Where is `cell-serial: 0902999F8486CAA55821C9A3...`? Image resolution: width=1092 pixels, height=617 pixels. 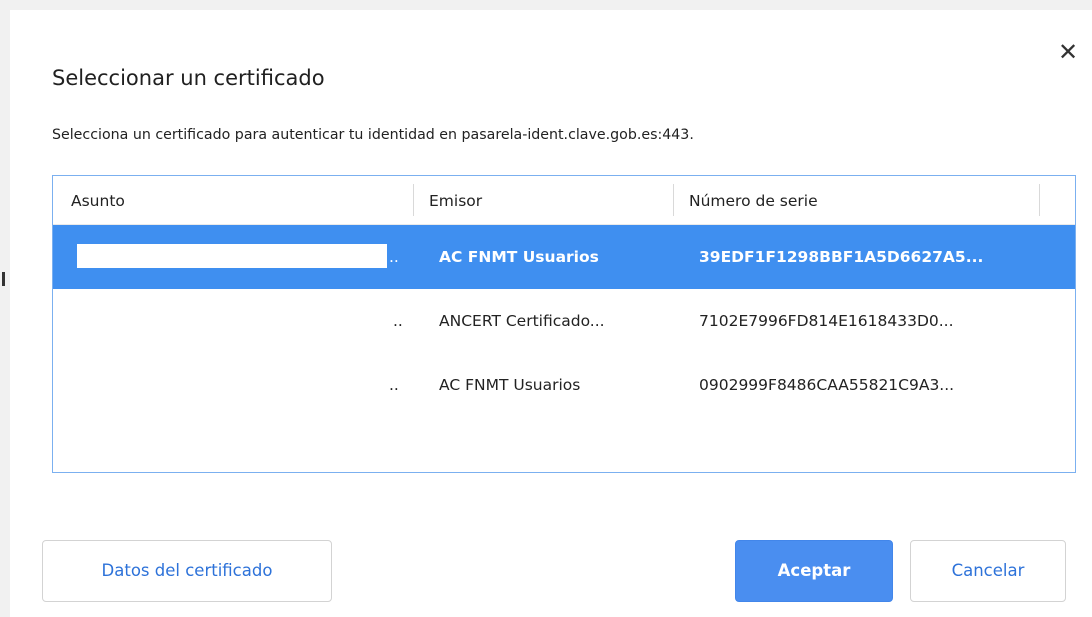 cell-serial: 0902999F8486CAA55821C9A3... is located at coordinates (827, 385).